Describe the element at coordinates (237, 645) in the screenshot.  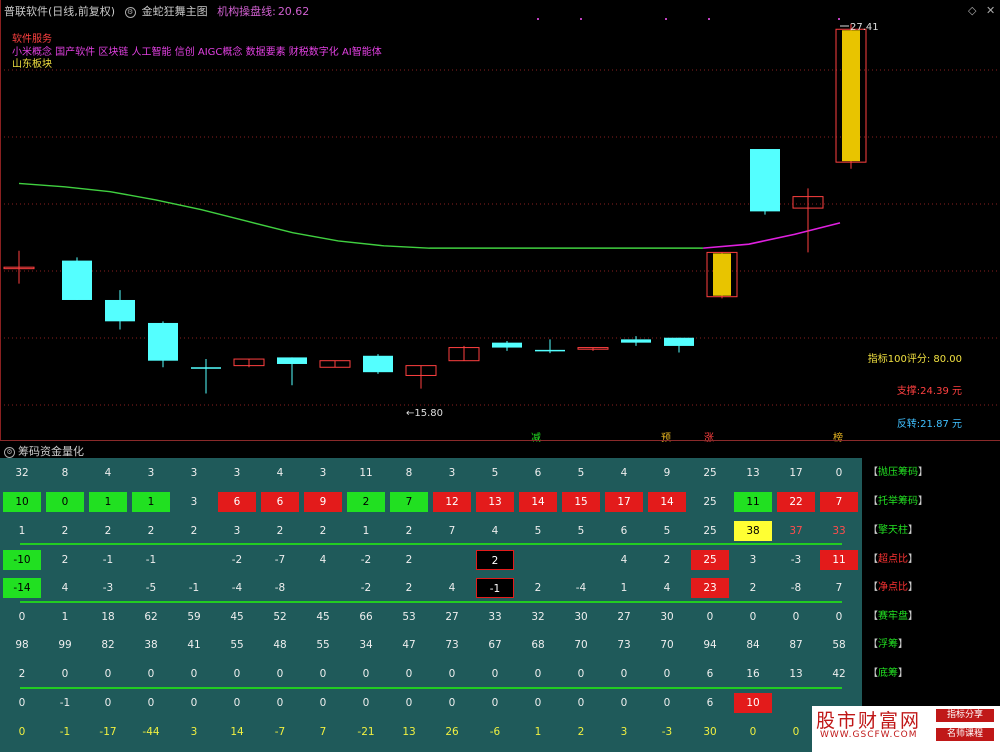
I see `table-cell: 55` at that location.